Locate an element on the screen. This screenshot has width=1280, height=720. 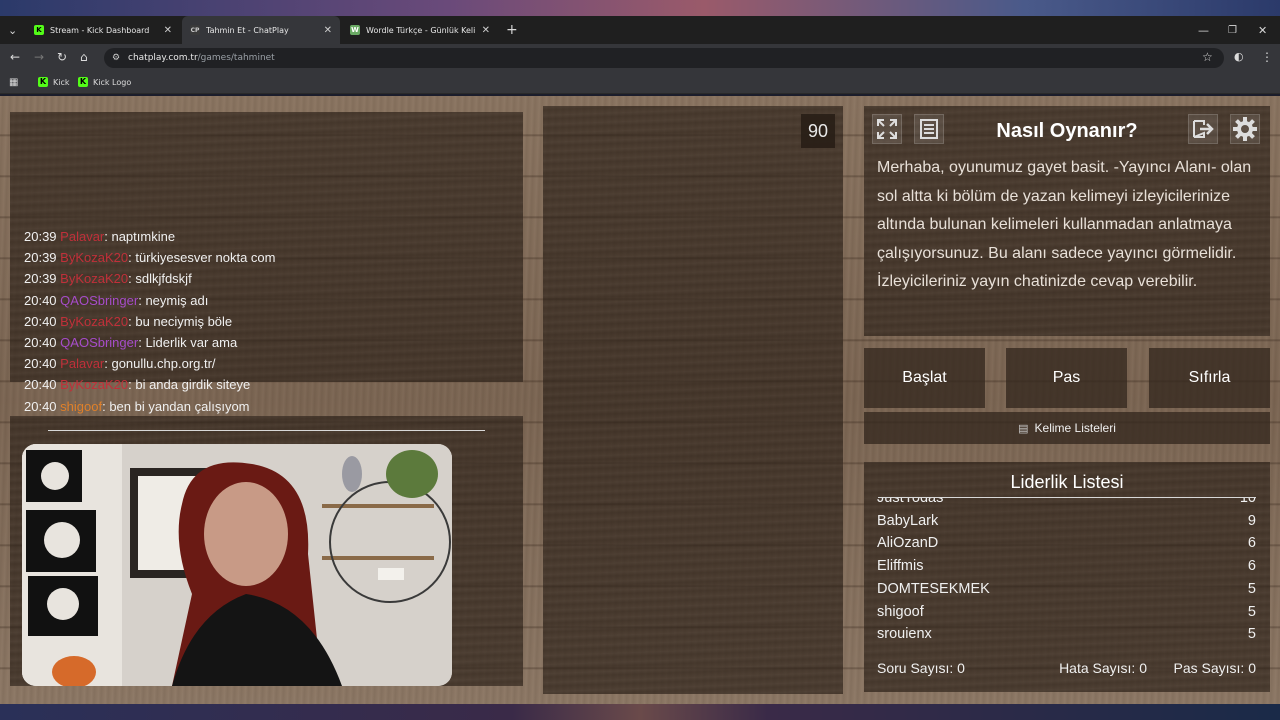
player-name: srouienx is located at coordinates (904, 634).